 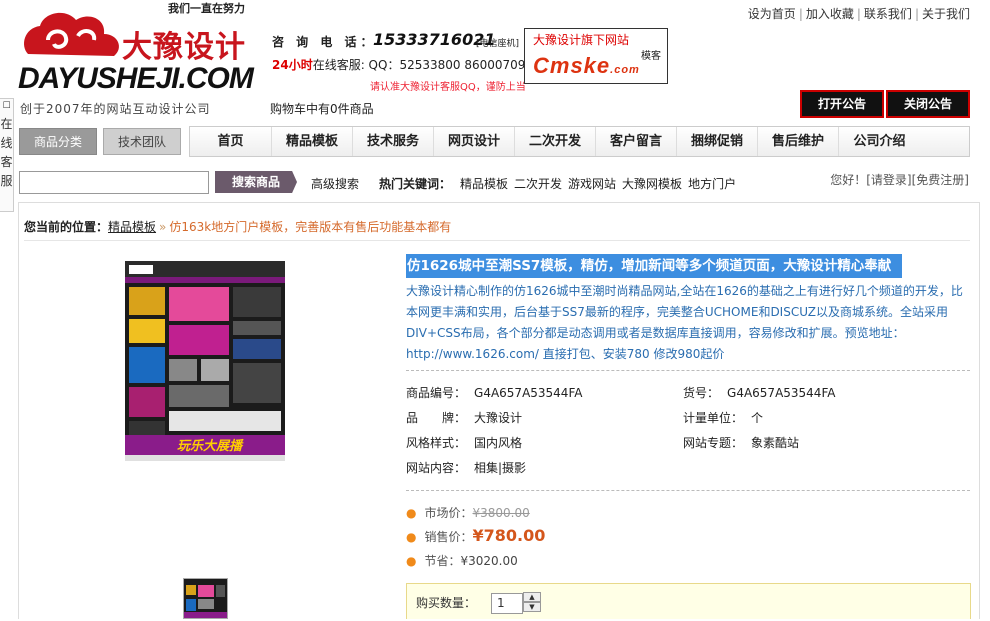 What do you see at coordinates (136, 79) in the screenshot?
I see `logo-english: DAYUSHEJI.COM` at bounding box center [136, 79].